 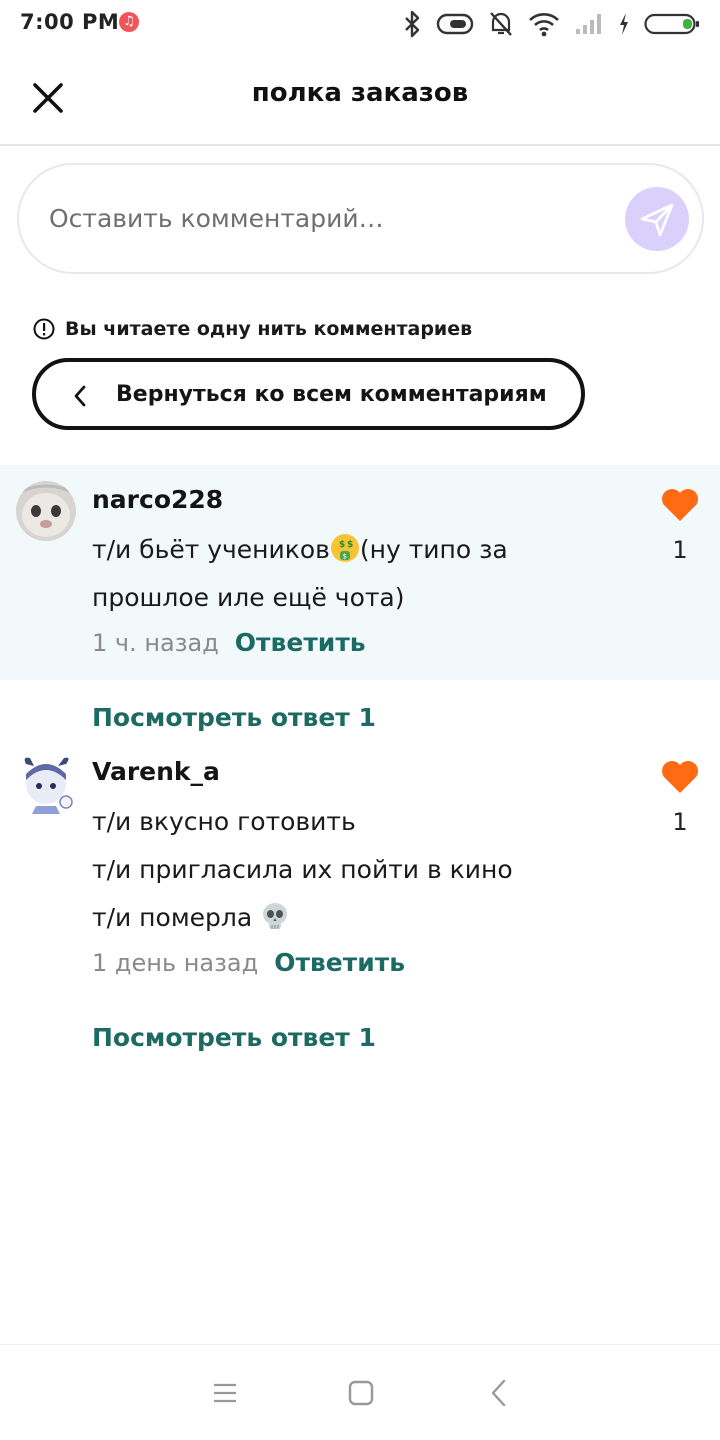 What do you see at coordinates (372, 918) in the screenshot?
I see `comment-line: т/и померла` at bounding box center [372, 918].